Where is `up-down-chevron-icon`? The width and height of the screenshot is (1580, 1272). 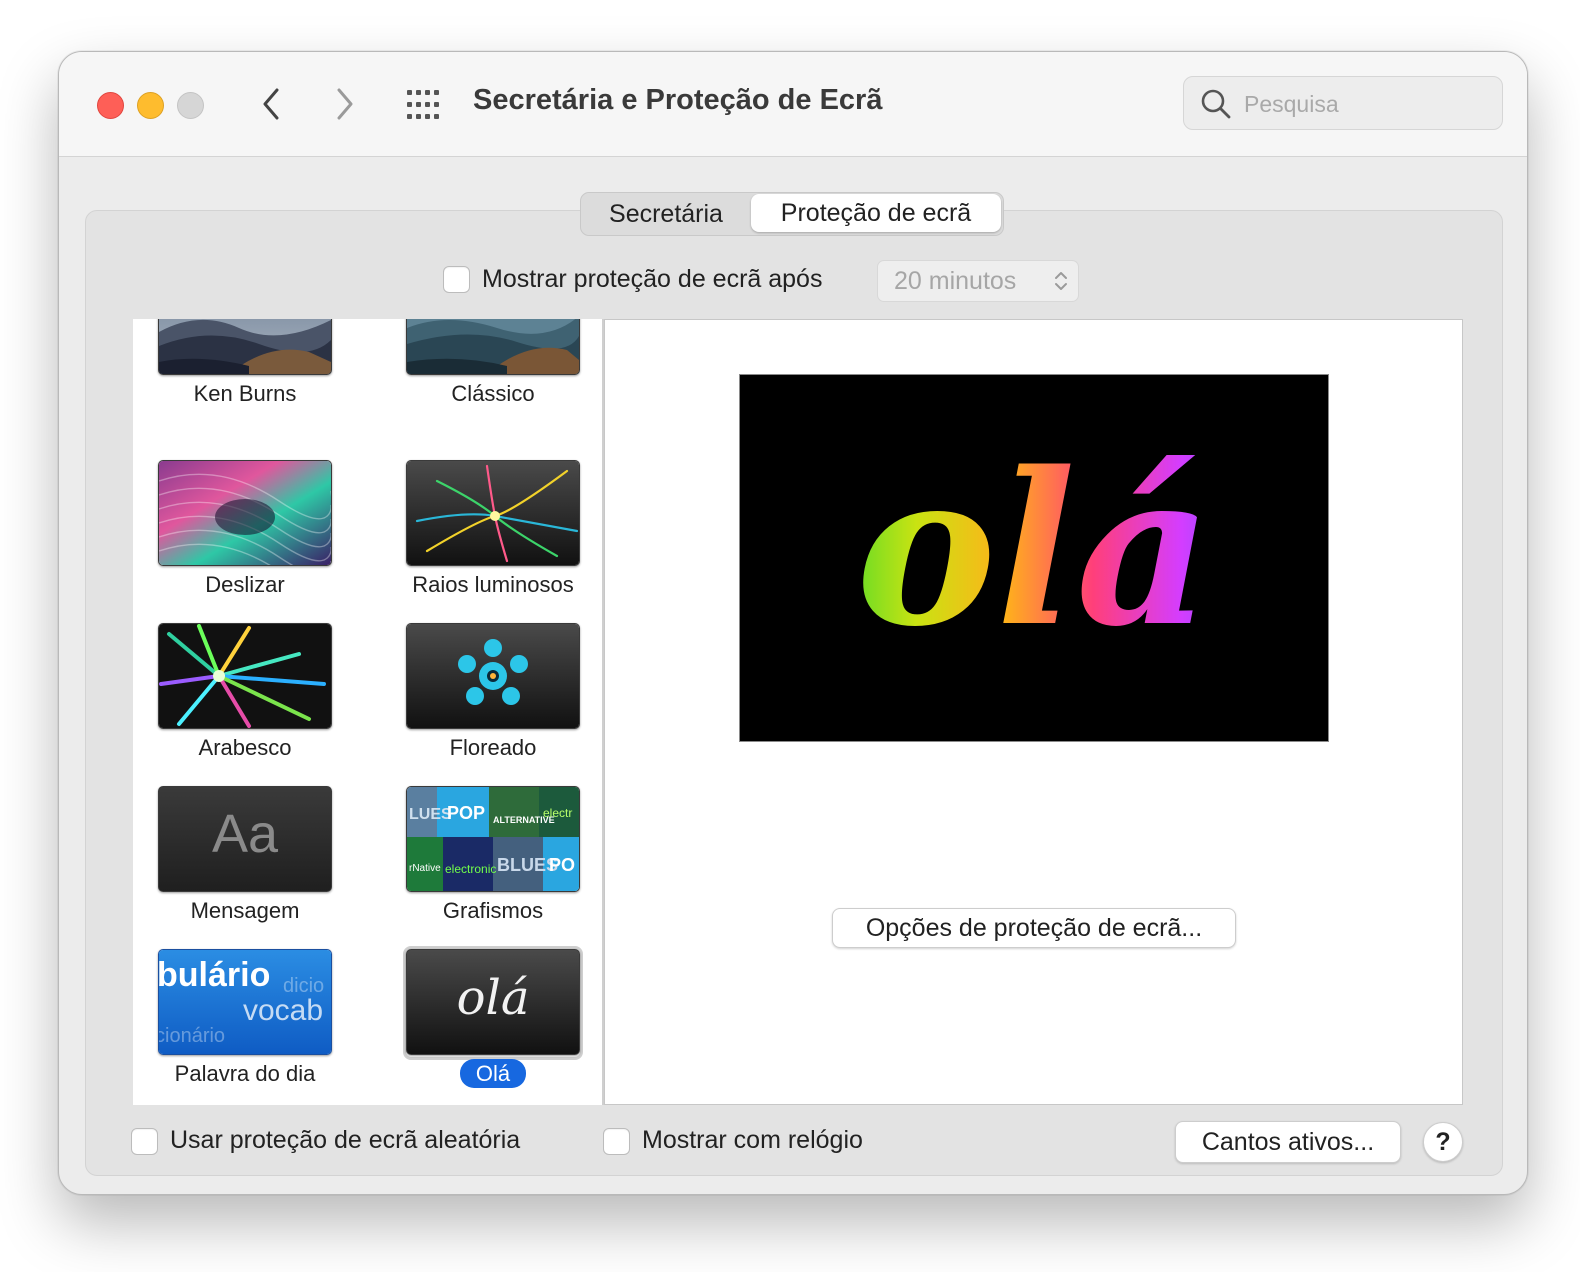 up-down-chevron-icon is located at coordinates (1061, 281).